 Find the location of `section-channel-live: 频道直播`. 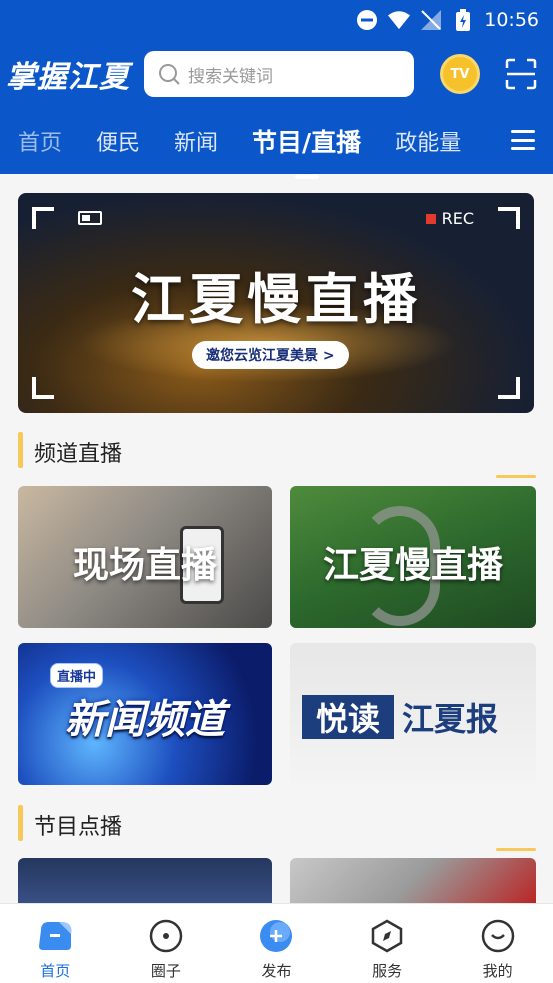

section-channel-live: 频道直播 is located at coordinates (277, 455).